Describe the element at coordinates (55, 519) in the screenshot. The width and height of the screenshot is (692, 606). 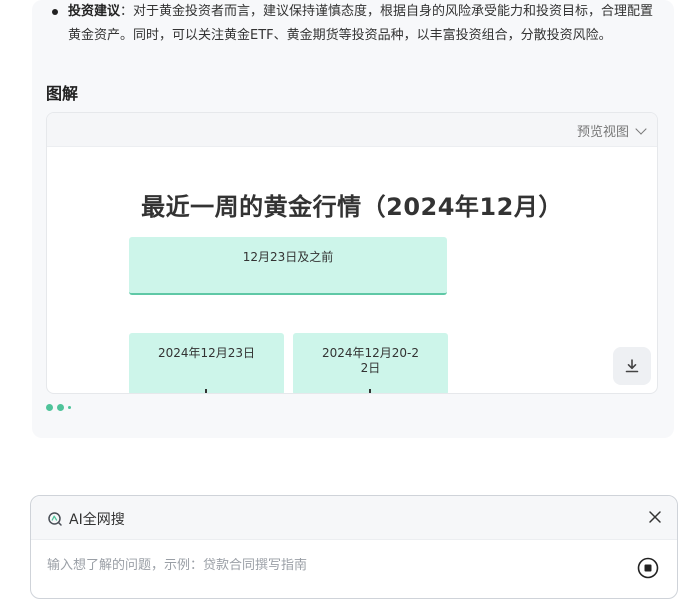
I see `ai-search-icon` at that location.